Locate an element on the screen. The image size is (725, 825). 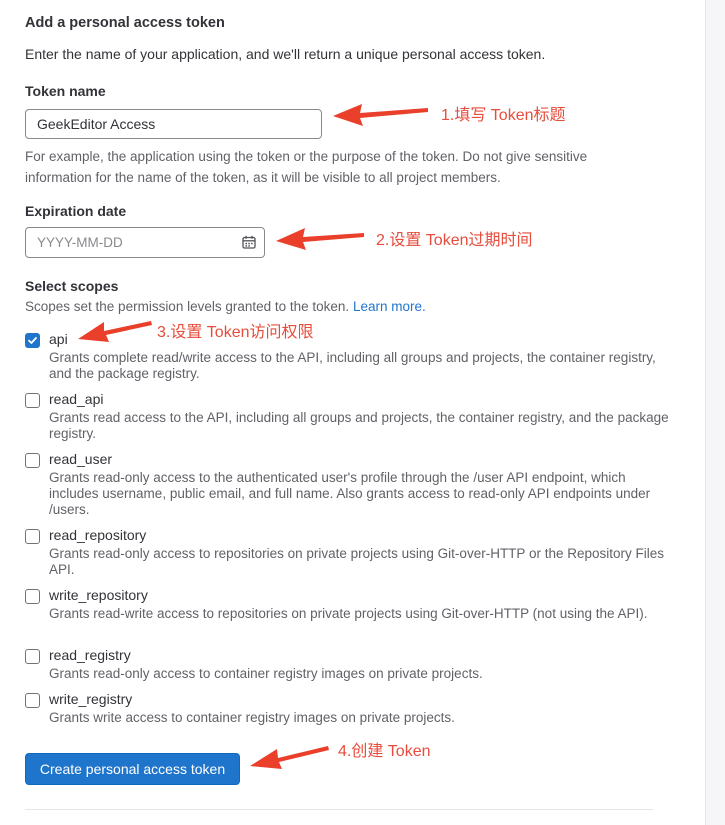
page-edge-gutter is located at coordinates (715, 412).